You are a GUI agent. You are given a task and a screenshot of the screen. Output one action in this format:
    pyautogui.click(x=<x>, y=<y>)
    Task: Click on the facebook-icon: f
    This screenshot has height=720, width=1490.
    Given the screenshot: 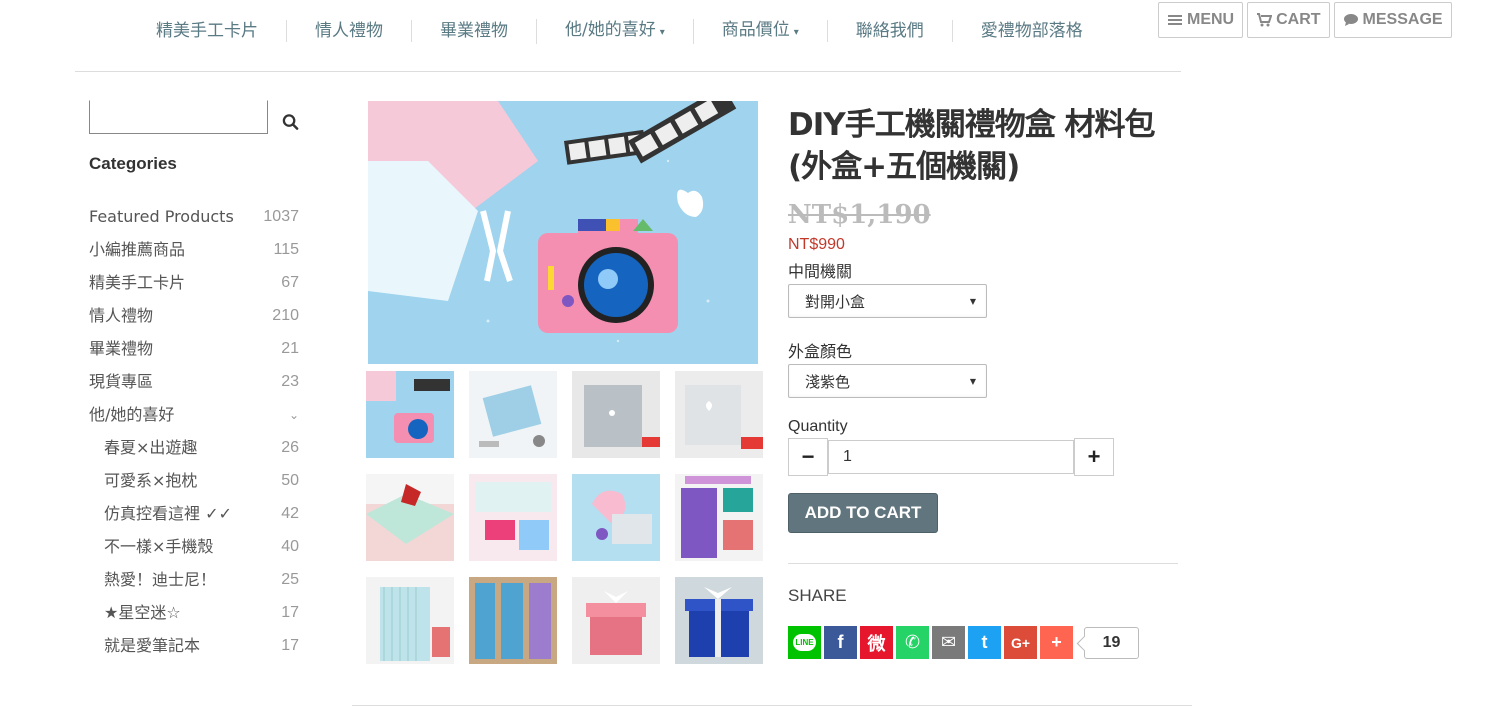 What is the action you would take?
    pyautogui.click(x=840, y=642)
    